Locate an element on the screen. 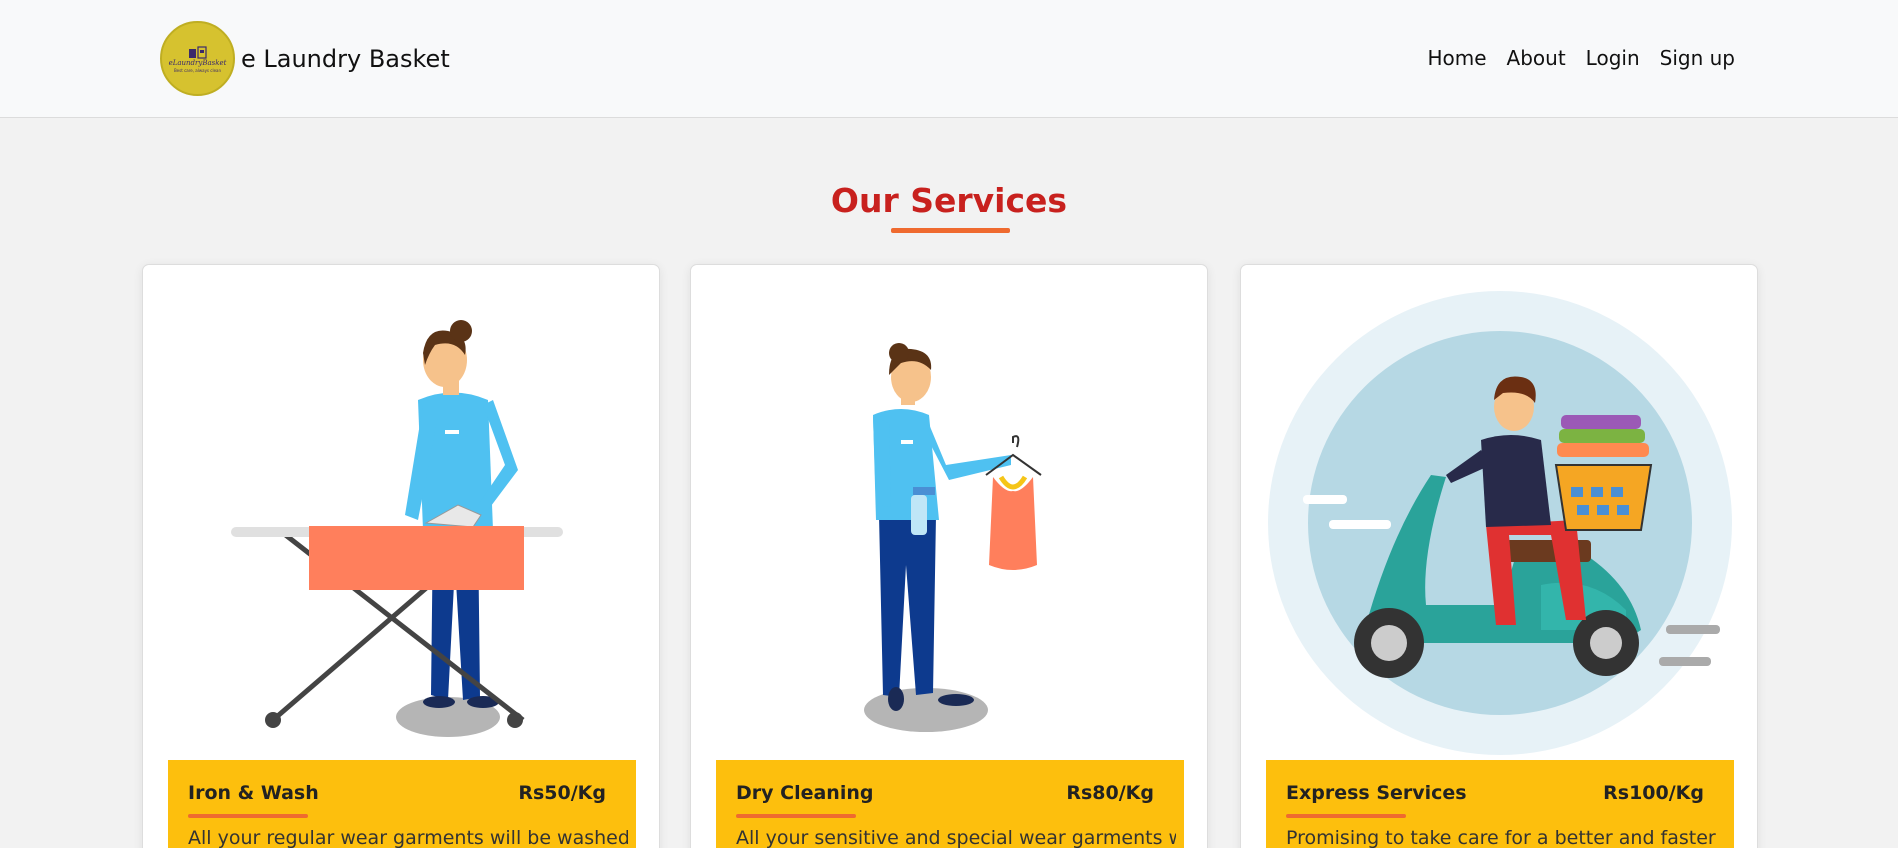 This screenshot has height=848, width=1898. logo-tagline: Best care, always clean is located at coordinates (197, 70).